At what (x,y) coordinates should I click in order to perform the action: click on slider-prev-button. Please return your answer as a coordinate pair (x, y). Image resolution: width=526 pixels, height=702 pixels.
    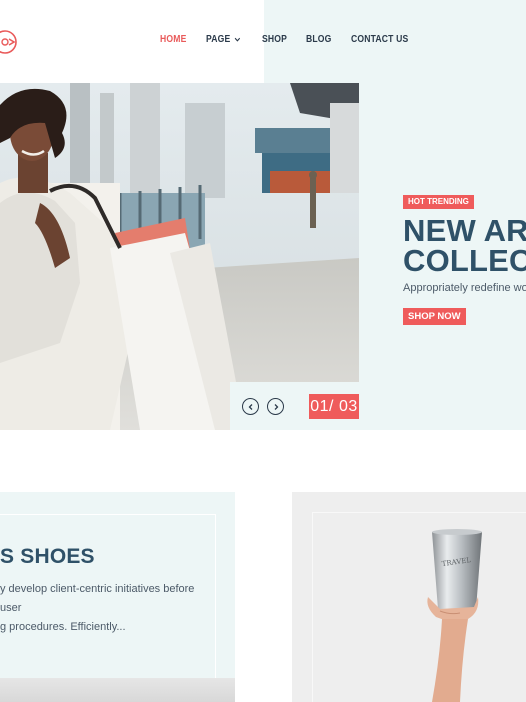
    Looking at the image, I should click on (250, 406).